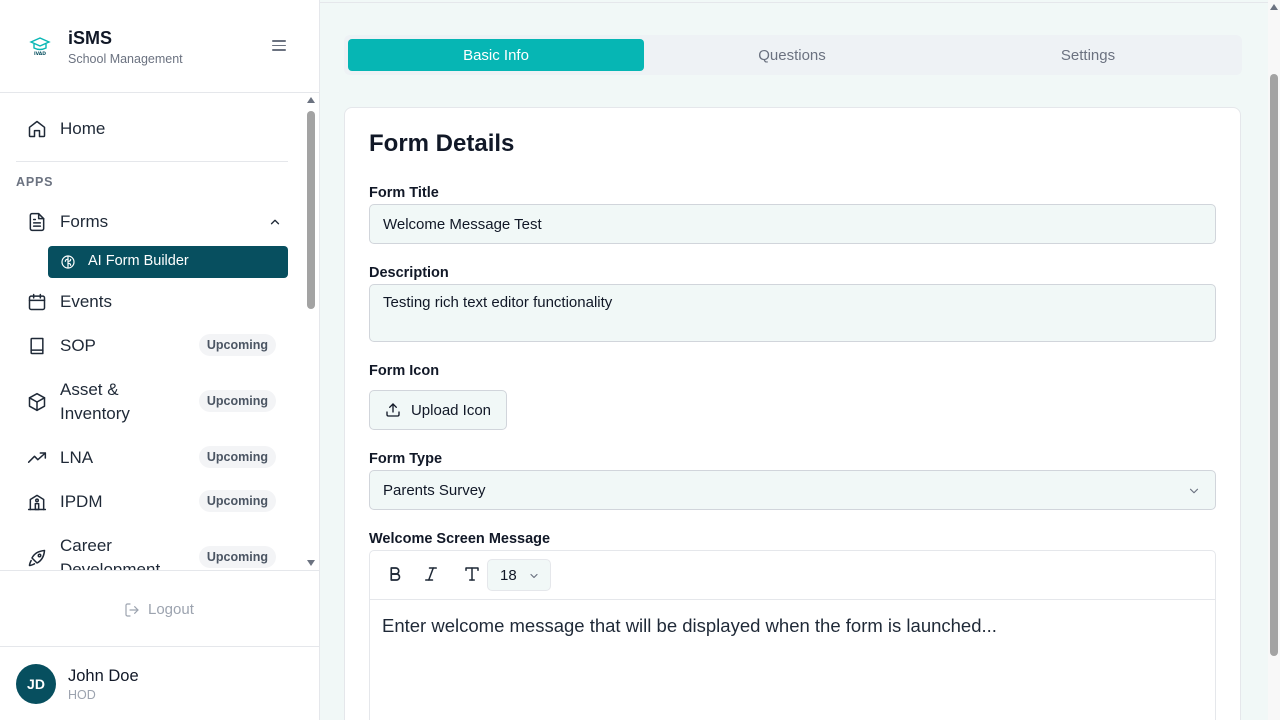 Image resolution: width=1280 pixels, height=720 pixels. Describe the element at coordinates (86, 301) in the screenshot. I see `sidebar-item-label: Events` at that location.